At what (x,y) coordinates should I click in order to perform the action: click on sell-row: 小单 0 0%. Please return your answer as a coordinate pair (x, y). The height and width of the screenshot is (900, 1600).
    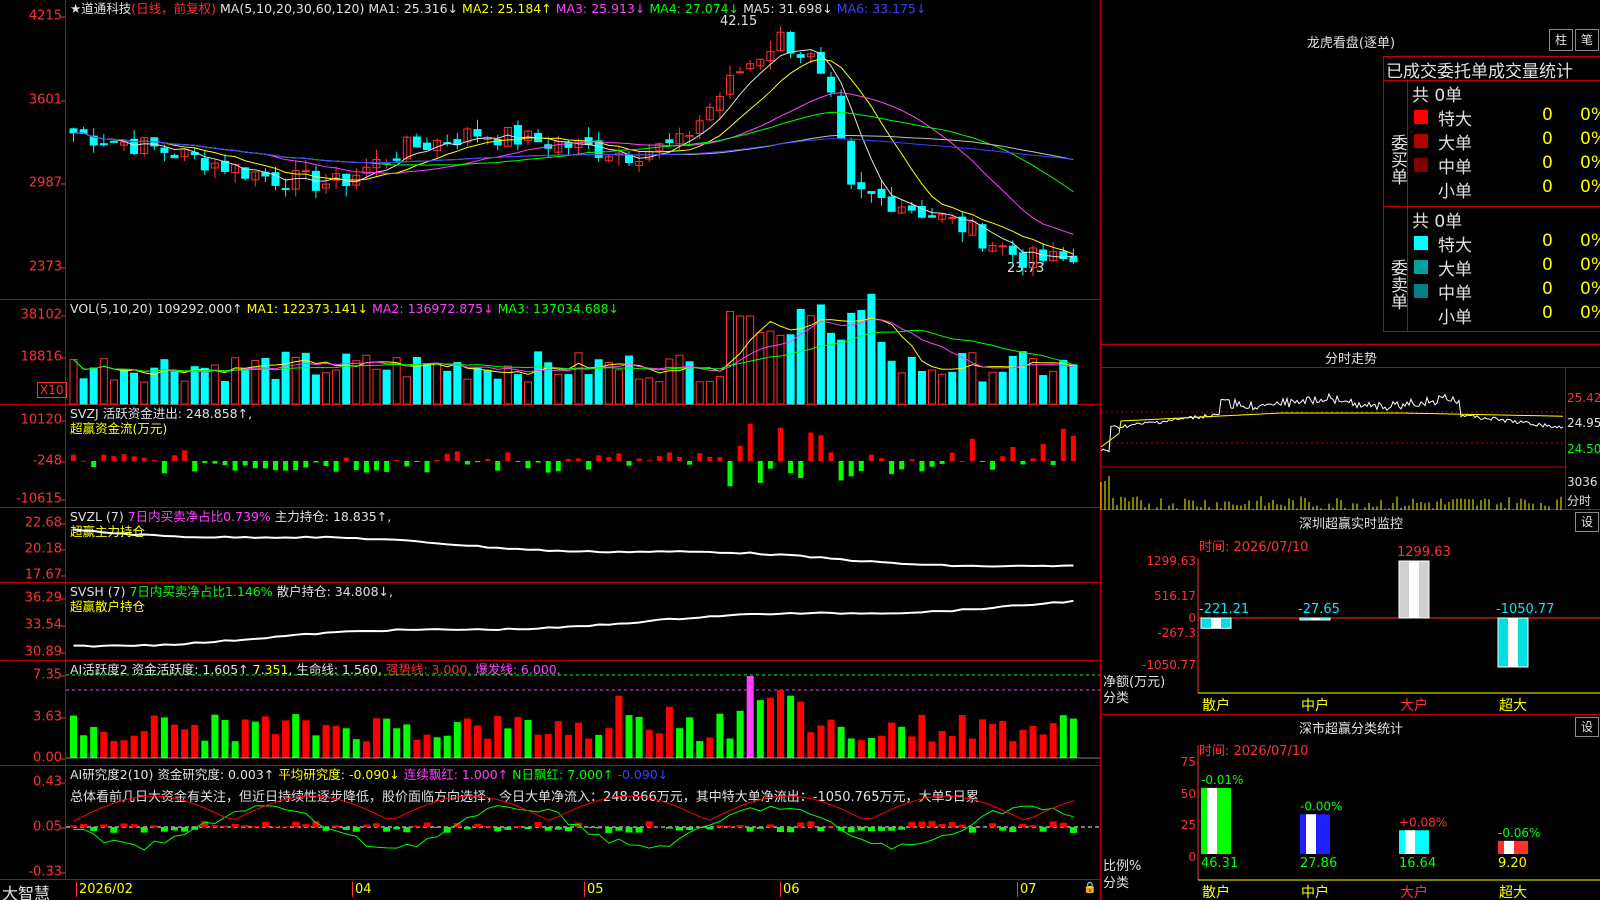
    Looking at the image, I should click on (1505, 315).